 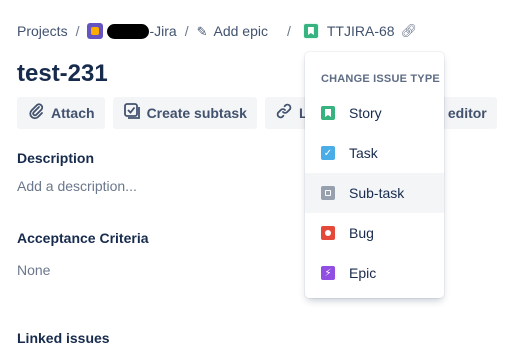 What do you see at coordinates (361, 31) in the screenshot?
I see `issue-key-link: TTJIRA-68` at bounding box center [361, 31].